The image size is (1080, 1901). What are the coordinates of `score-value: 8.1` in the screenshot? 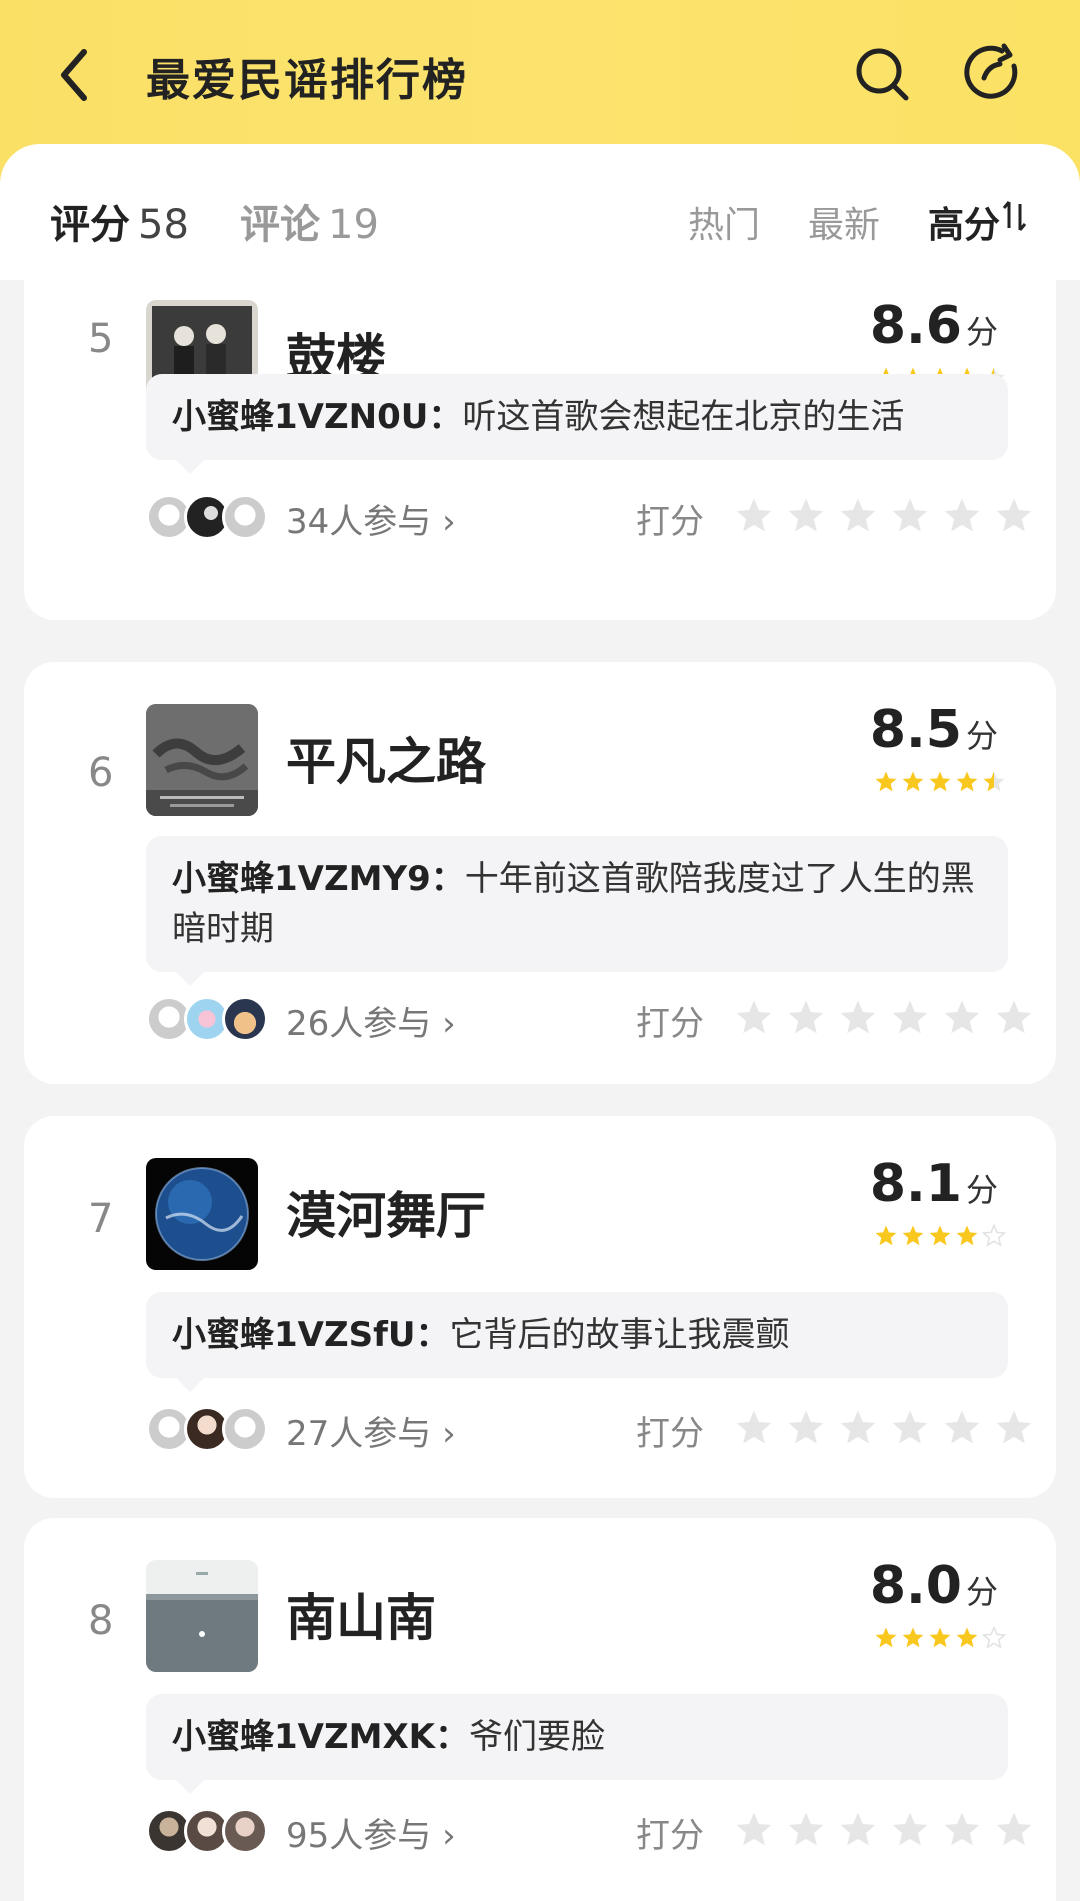 It's located at (915, 1184).